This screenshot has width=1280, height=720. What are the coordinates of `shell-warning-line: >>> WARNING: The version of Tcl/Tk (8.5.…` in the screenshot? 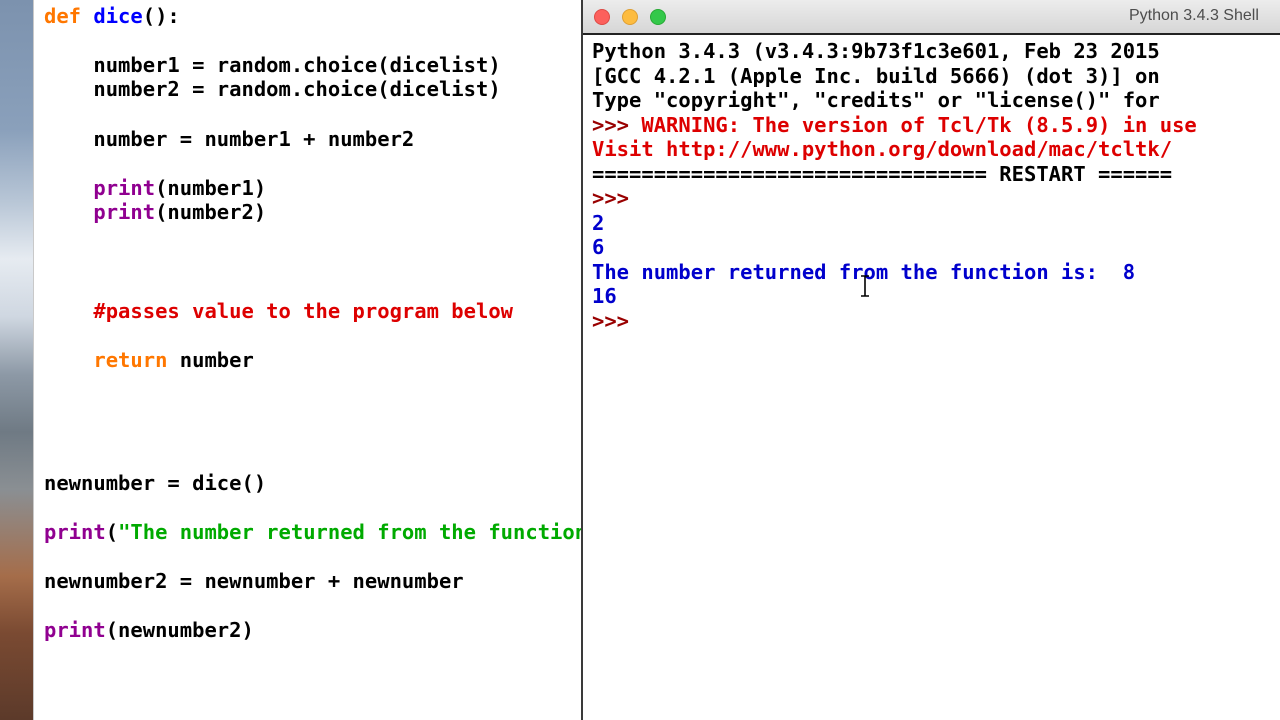 It's located at (894, 125).